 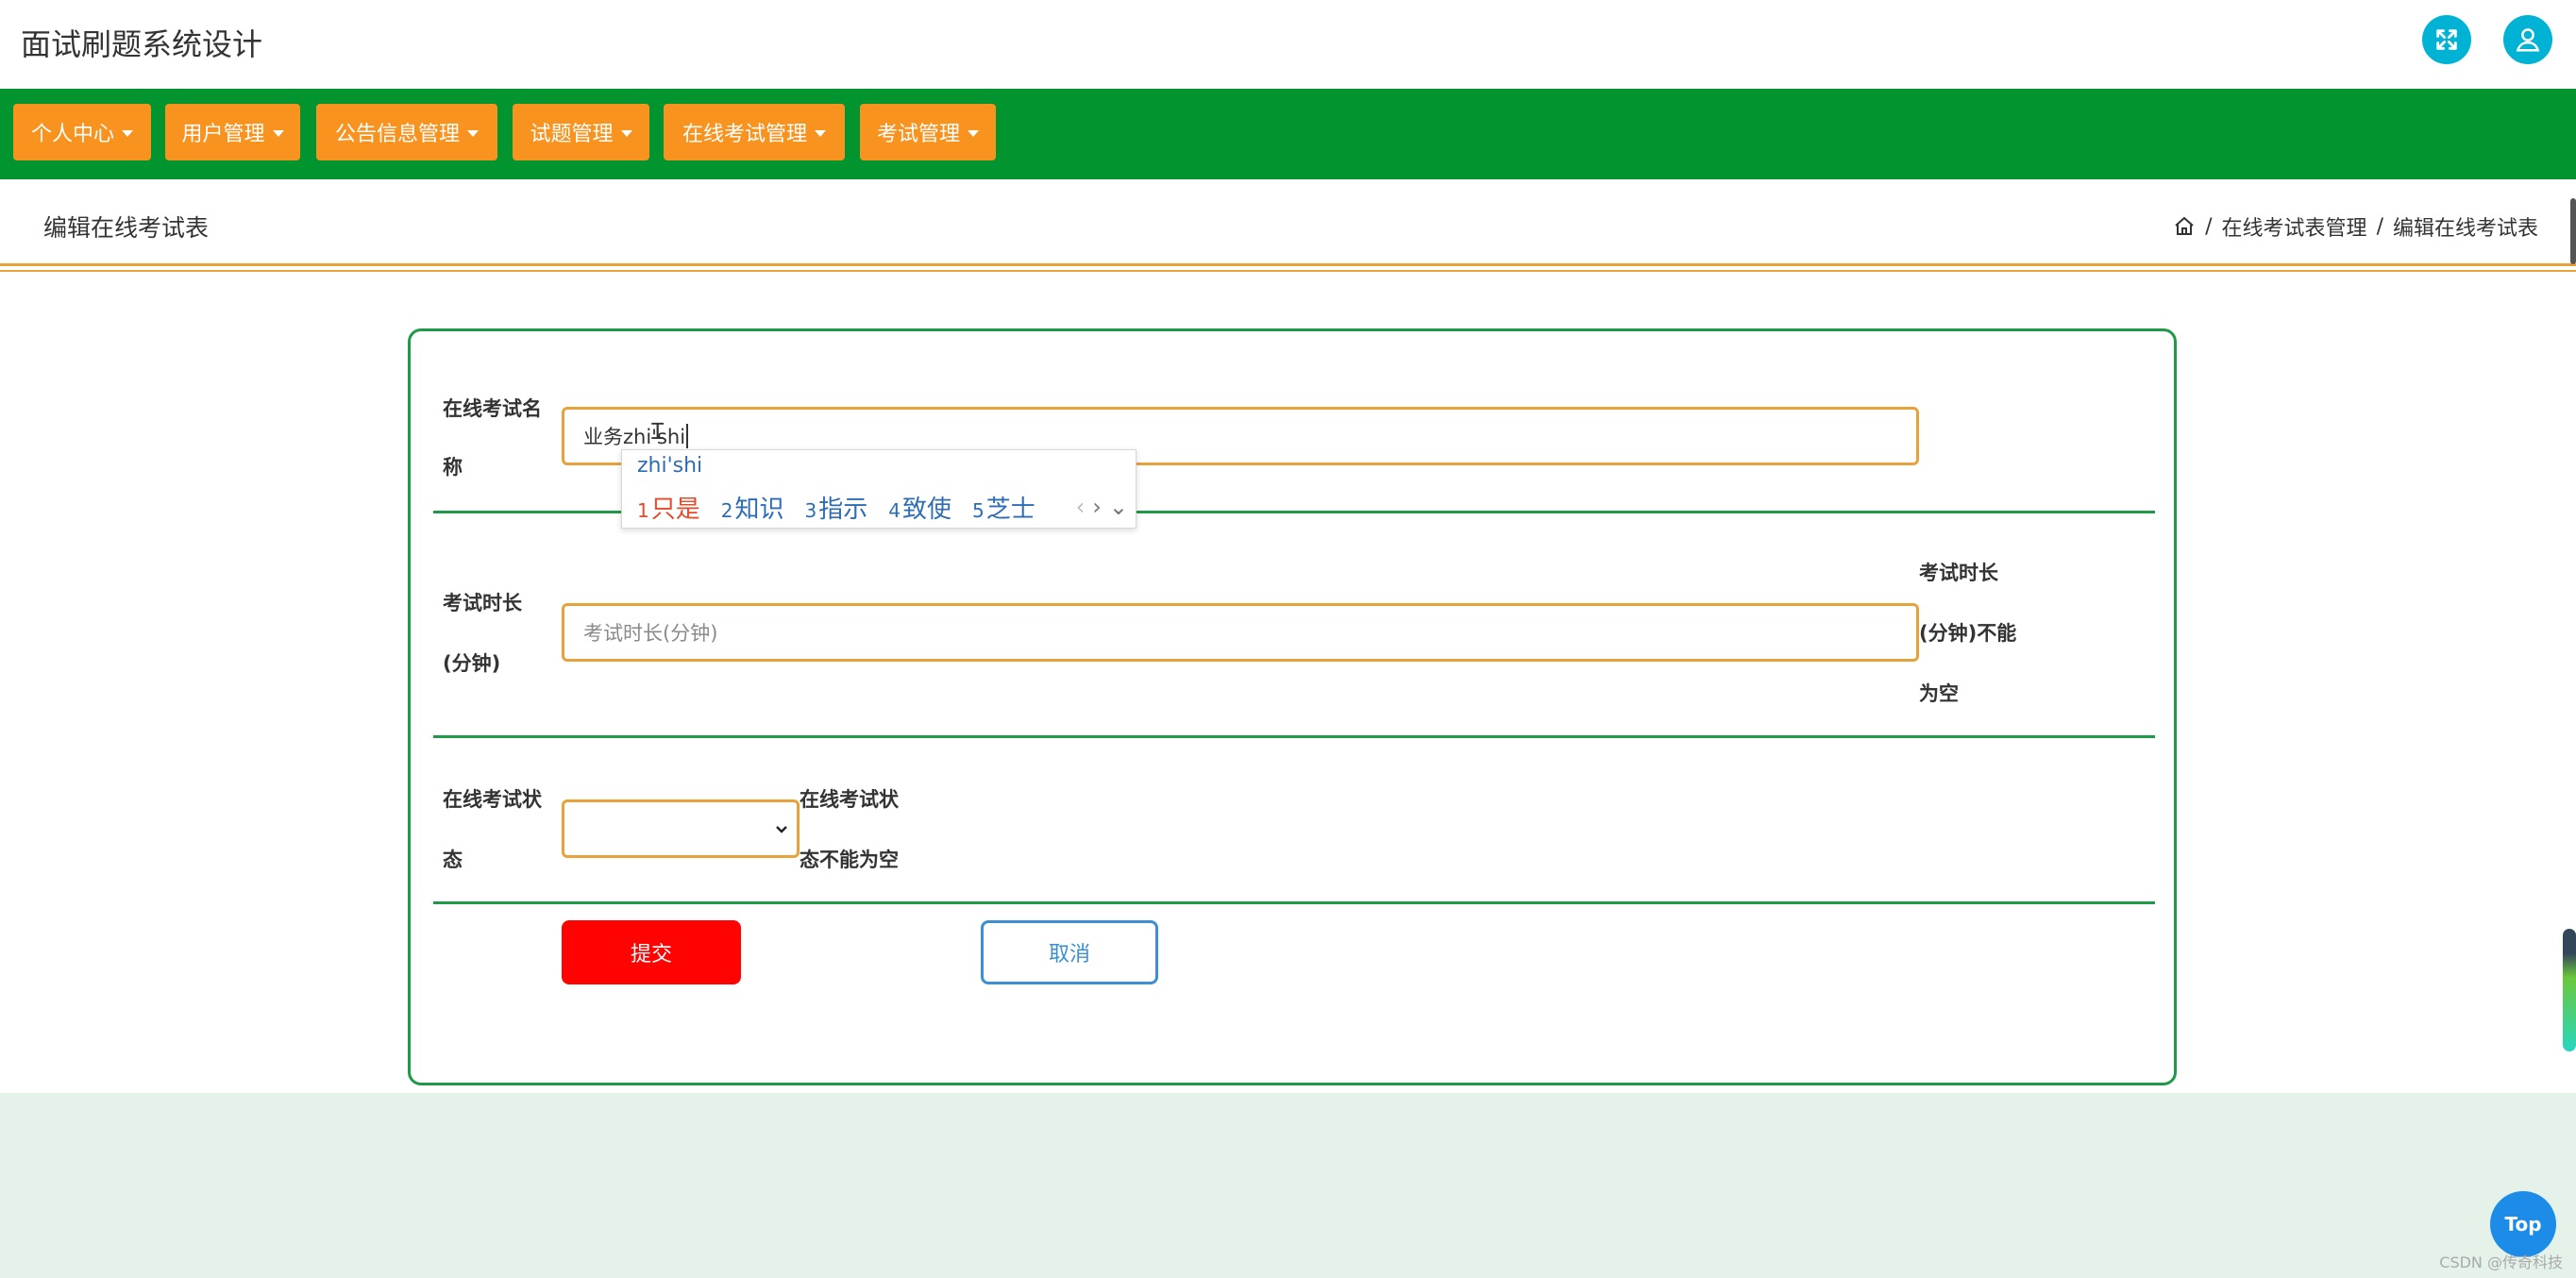 I want to click on breadcrumb: / 在线考试表管理 / 编辑在线考试表, so click(x=2356, y=226).